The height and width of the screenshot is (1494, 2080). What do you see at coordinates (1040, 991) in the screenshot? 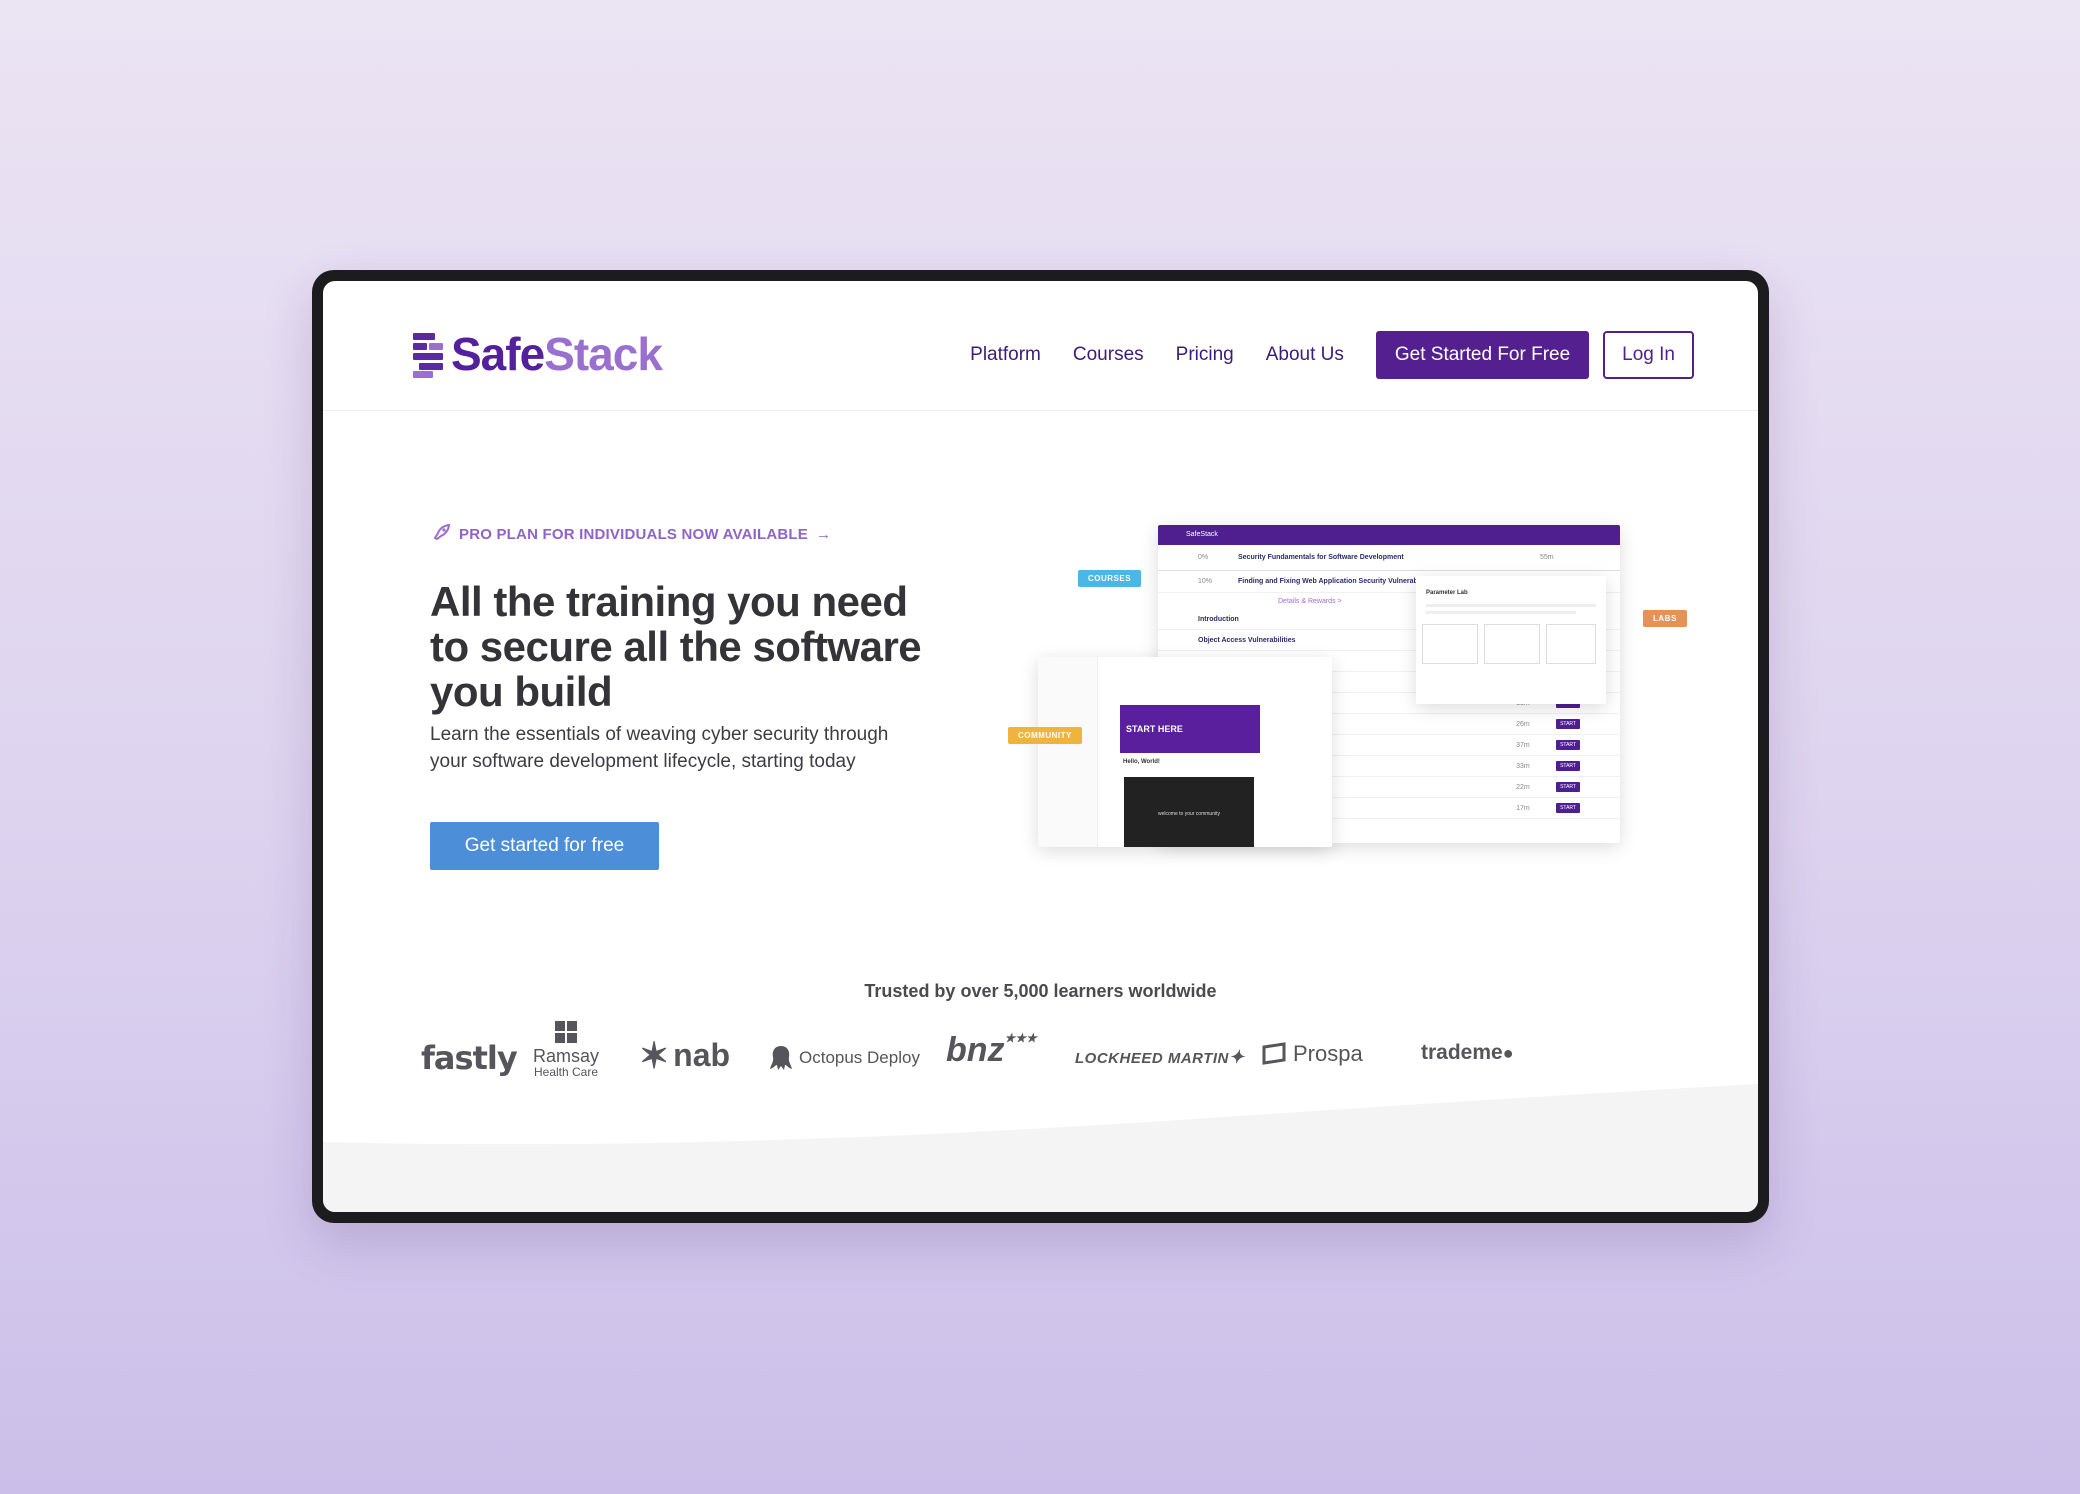
I see `trusted-by-text: Trusted by over 5,000 learners worldwide` at bounding box center [1040, 991].